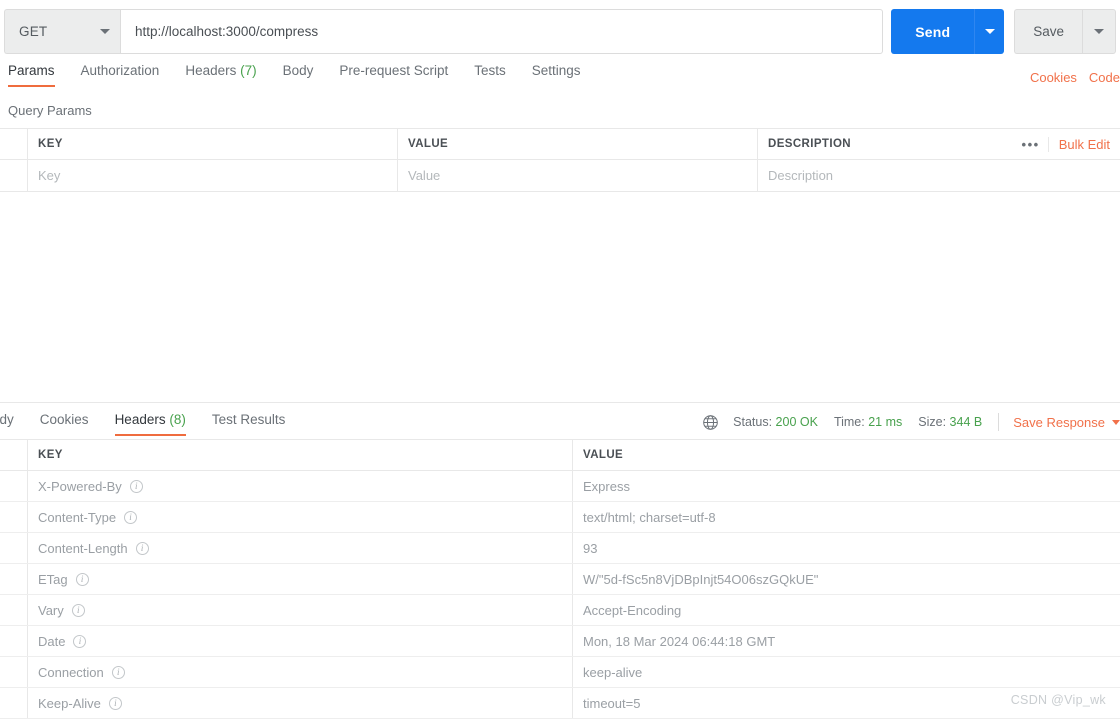 This screenshot has width=1120, height=719. I want to click on response-tab-headers: Headers (8), so click(150, 424).